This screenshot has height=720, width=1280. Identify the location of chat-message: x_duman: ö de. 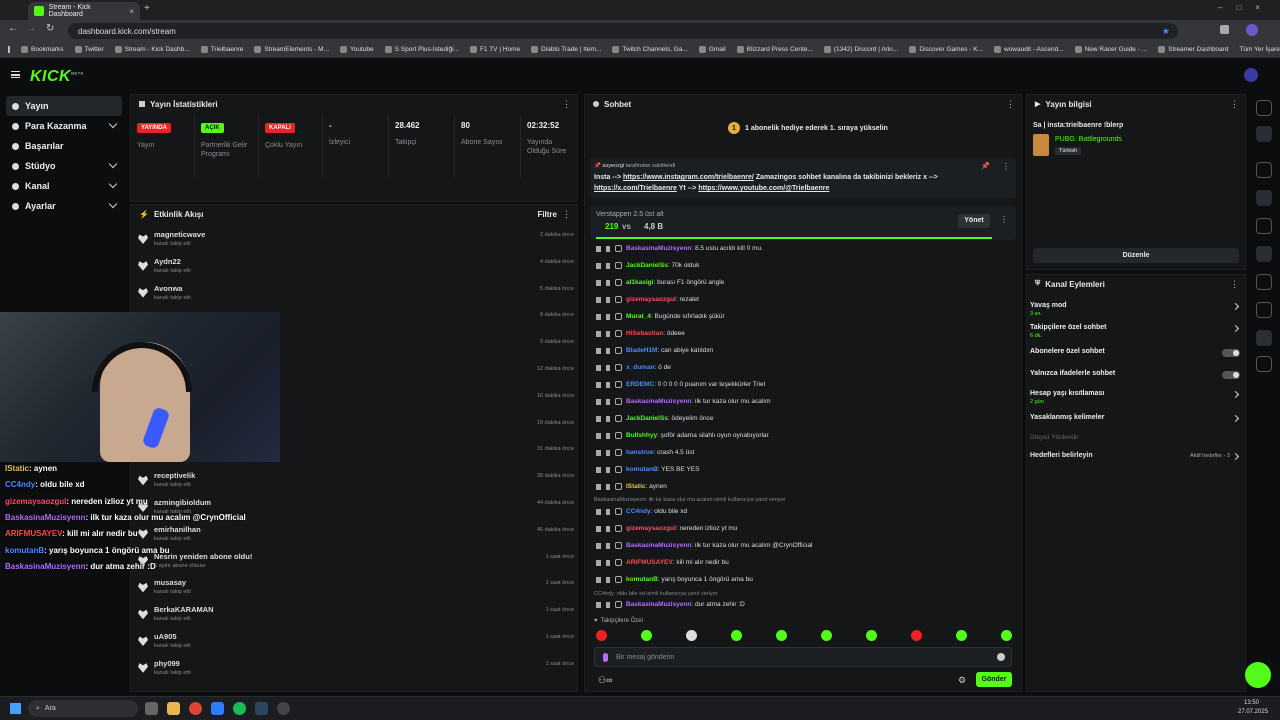
(806, 371).